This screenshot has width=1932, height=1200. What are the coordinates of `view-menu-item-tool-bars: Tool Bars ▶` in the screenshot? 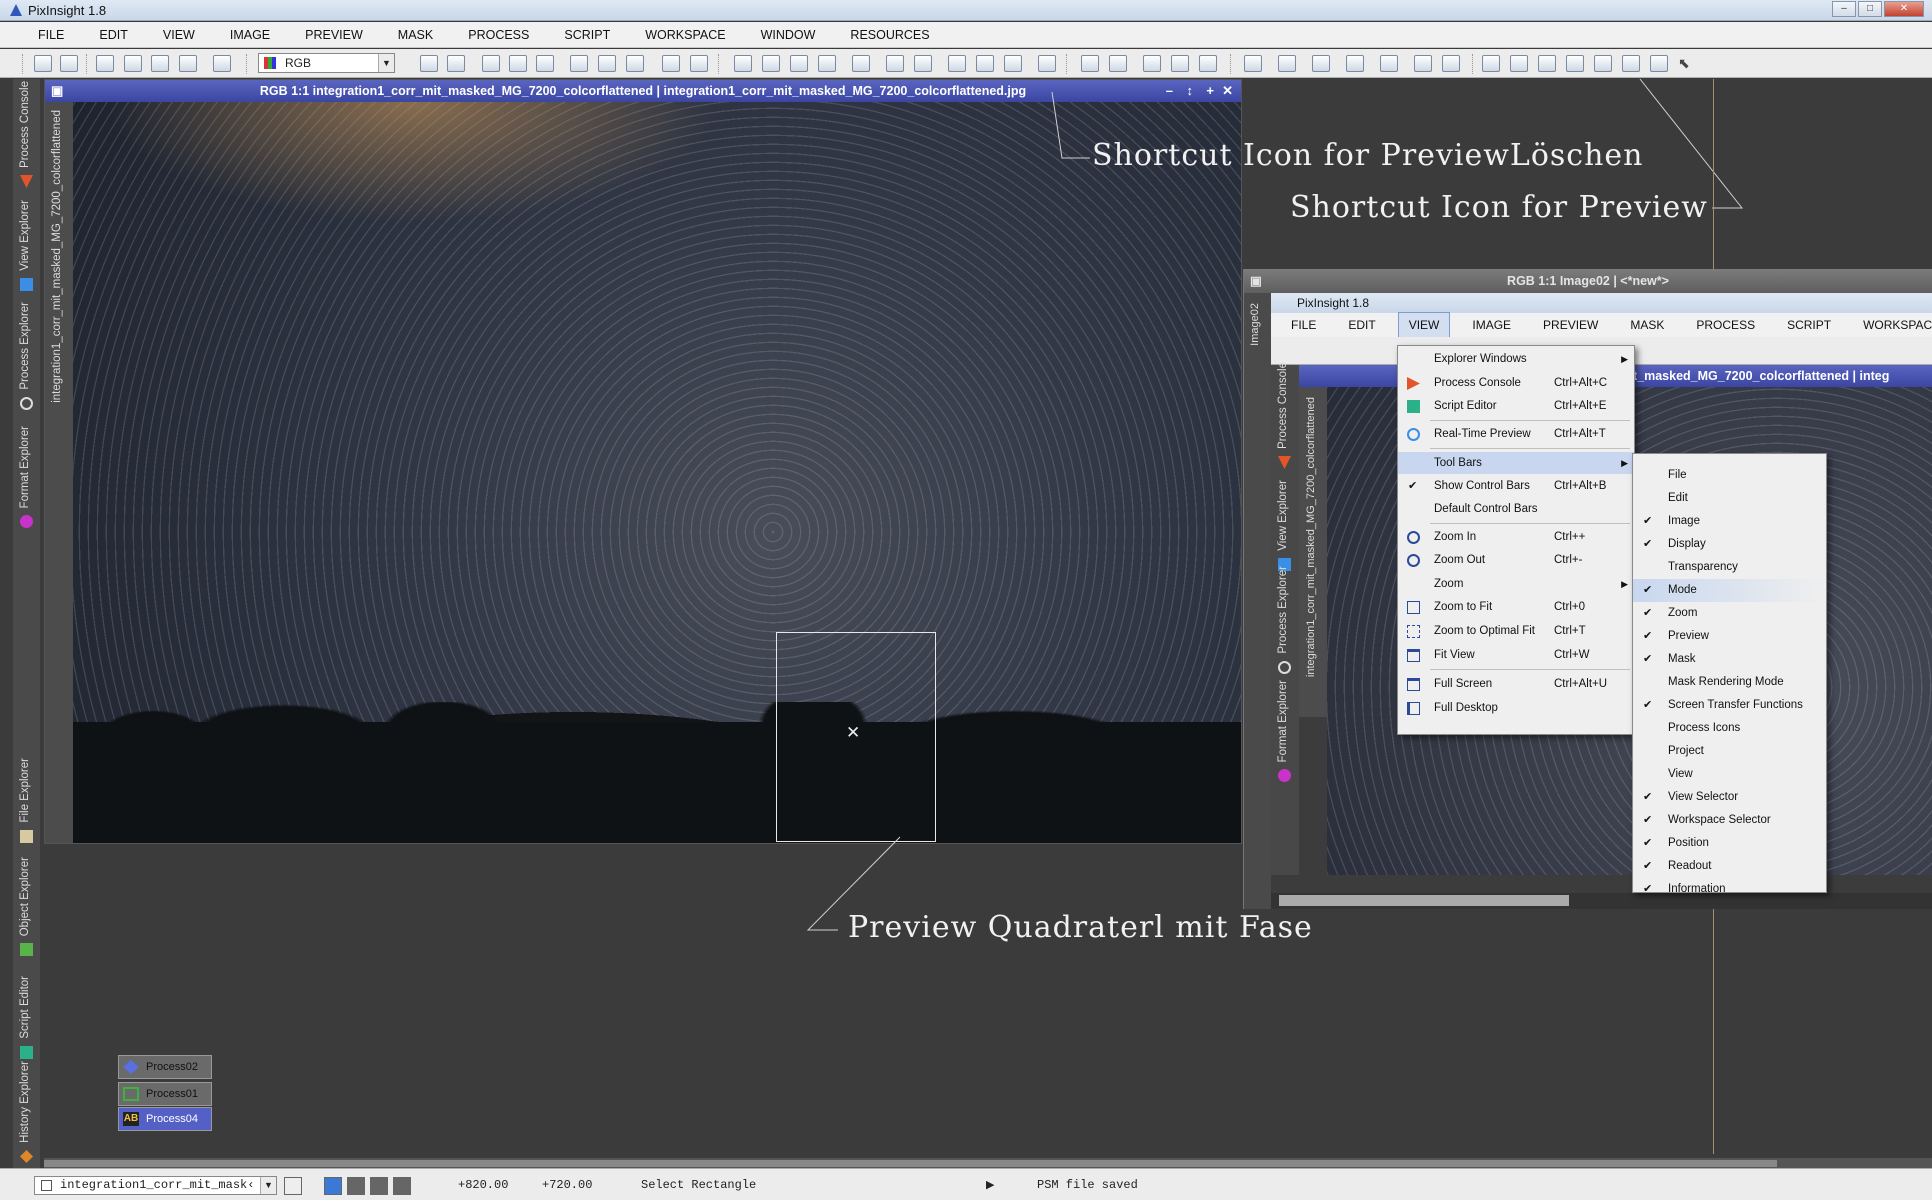 It's located at (1516, 463).